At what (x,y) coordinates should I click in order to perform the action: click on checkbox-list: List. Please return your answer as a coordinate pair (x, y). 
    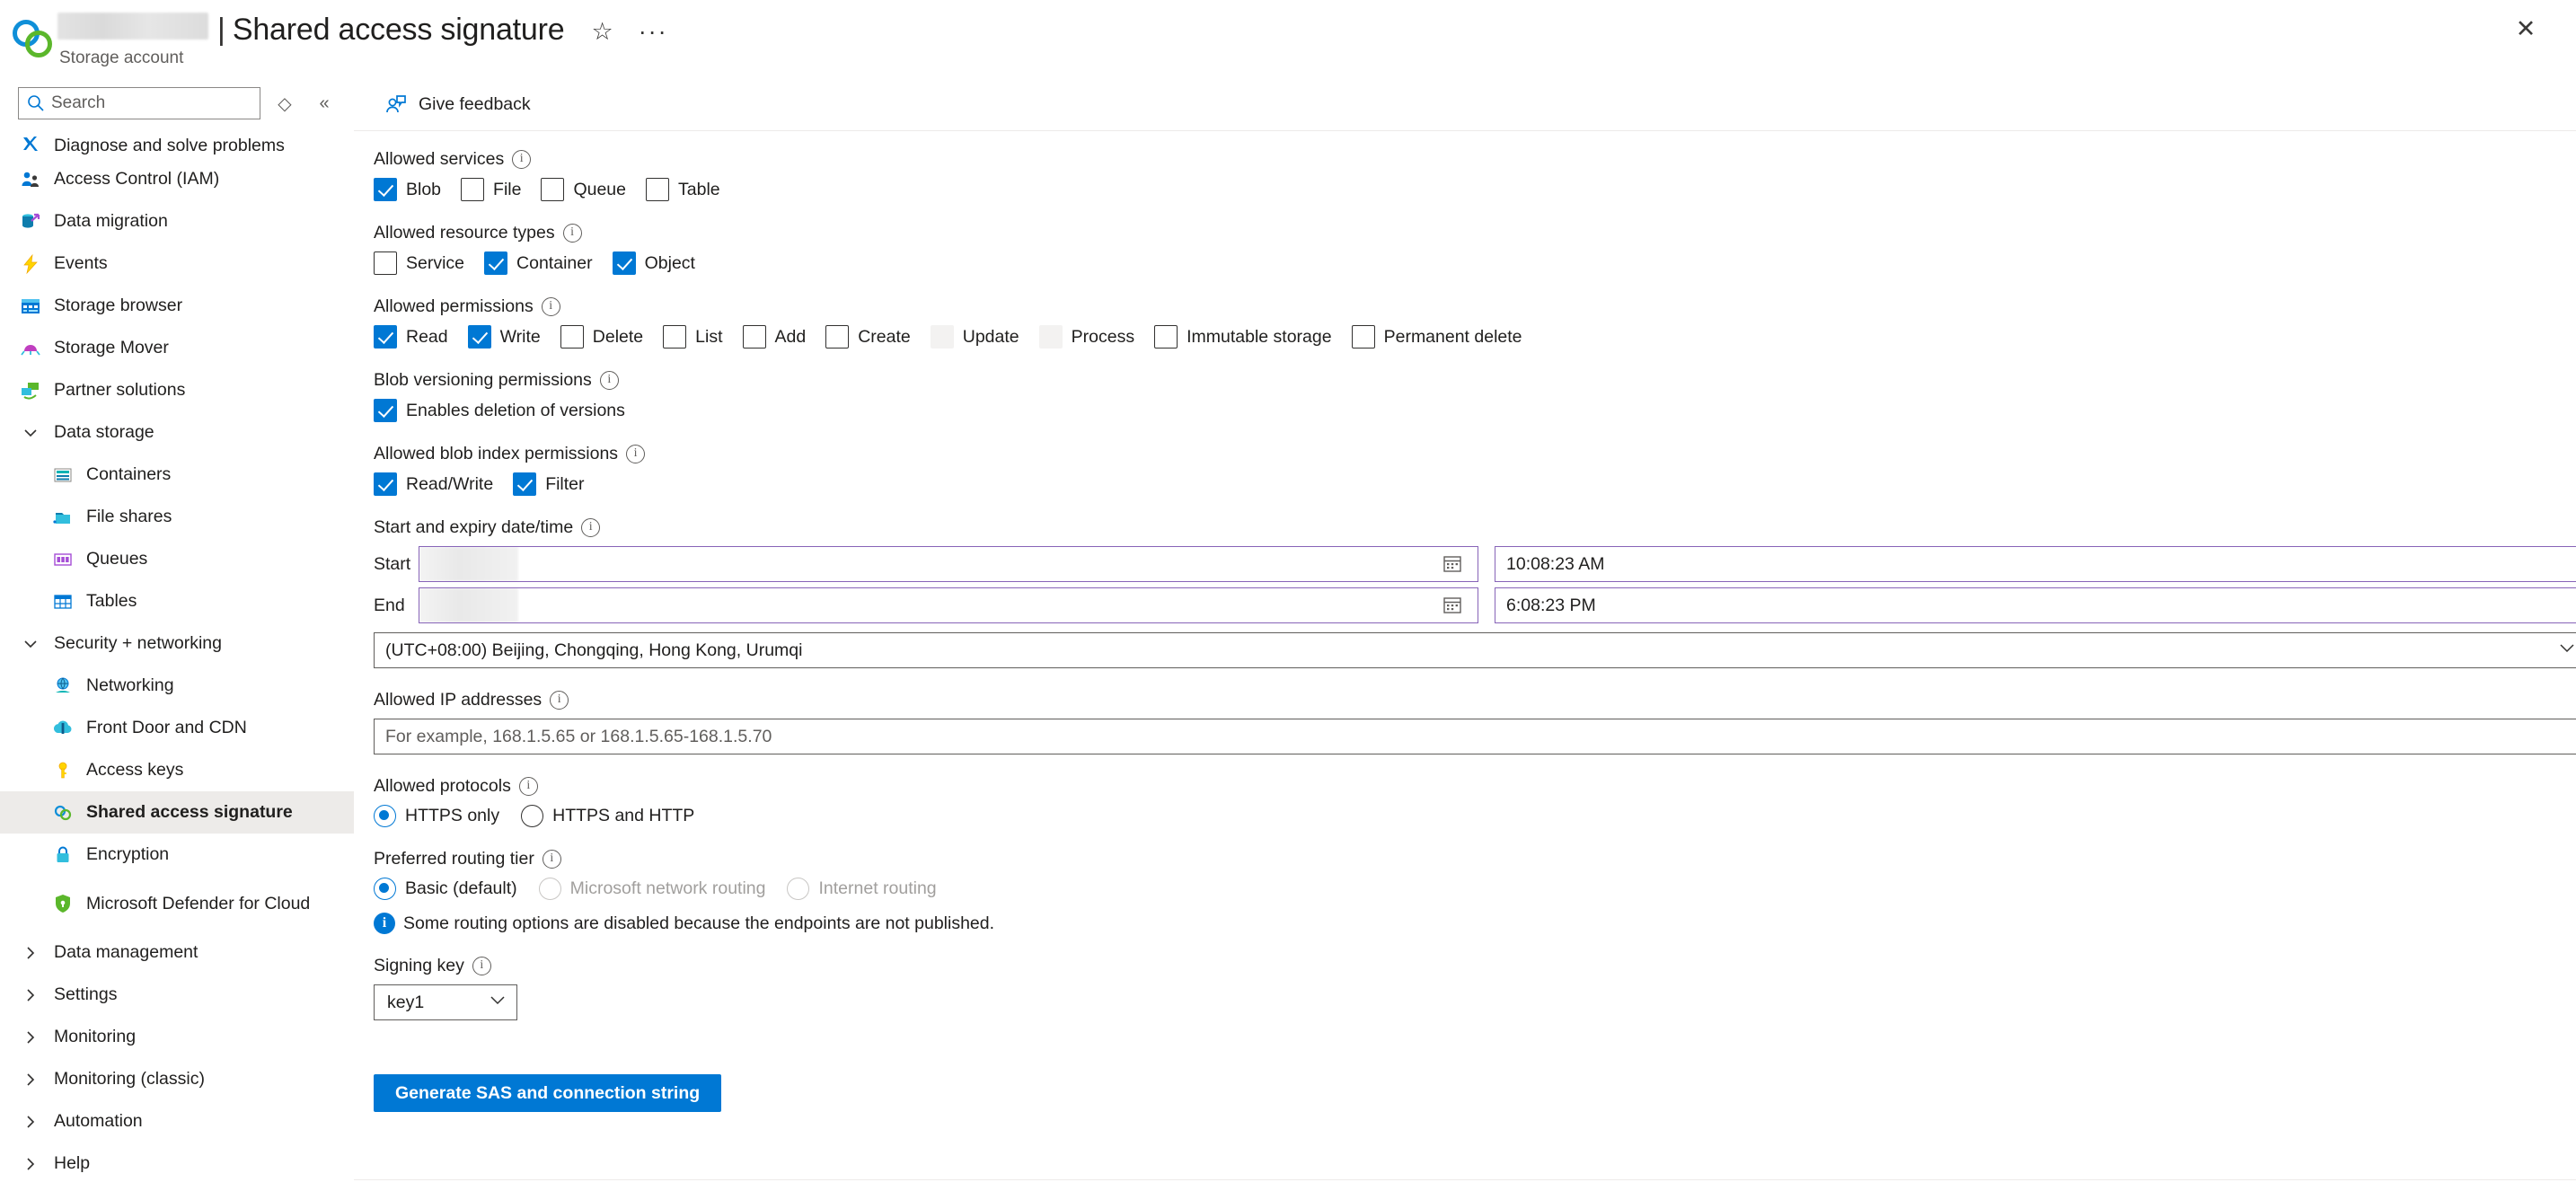
    Looking at the image, I should click on (693, 337).